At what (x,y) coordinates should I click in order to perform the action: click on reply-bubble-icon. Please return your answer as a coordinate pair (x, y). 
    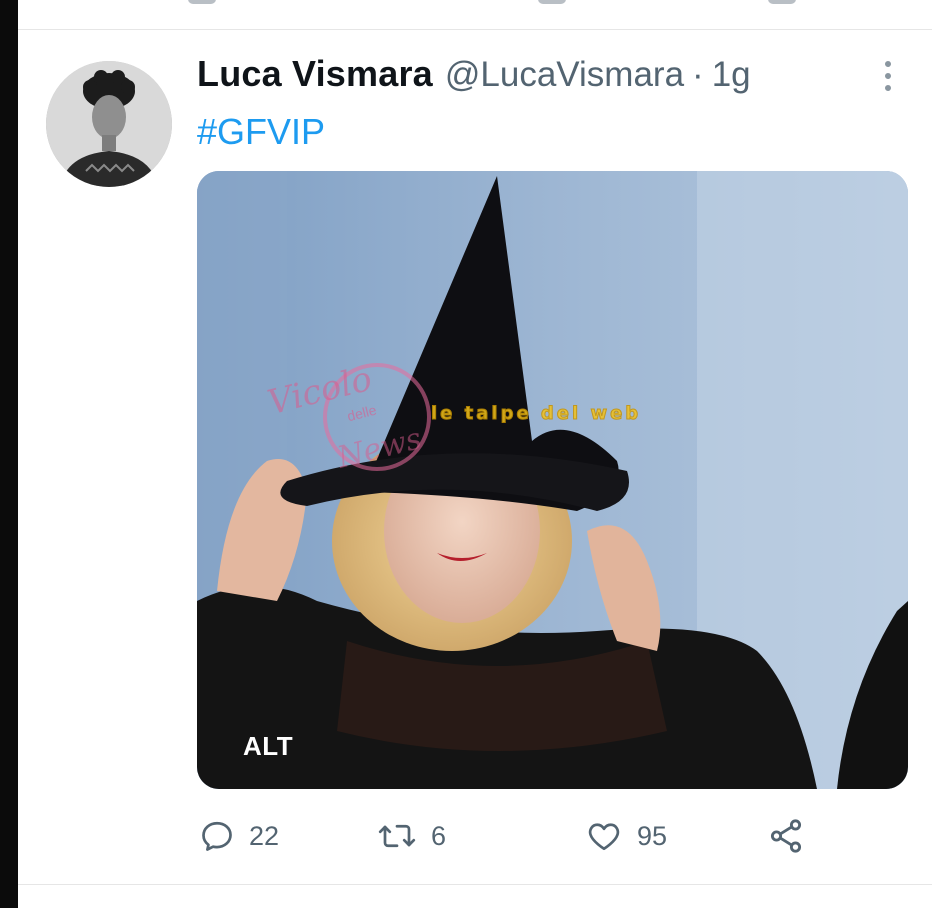
    Looking at the image, I should click on (217, 836).